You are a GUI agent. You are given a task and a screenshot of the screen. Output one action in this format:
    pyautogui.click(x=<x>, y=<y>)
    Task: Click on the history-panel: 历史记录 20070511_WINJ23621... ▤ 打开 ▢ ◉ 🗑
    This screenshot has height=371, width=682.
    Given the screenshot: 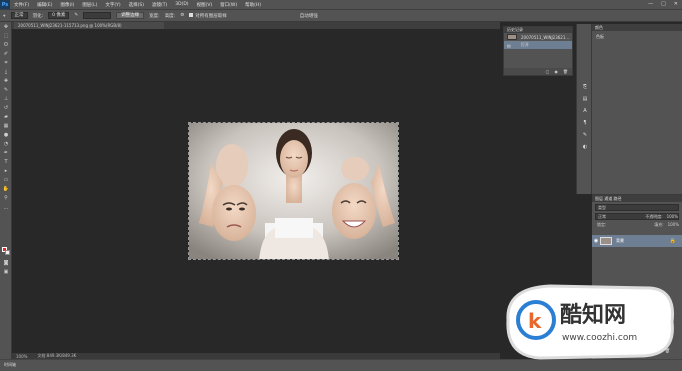 What is the action you would take?
    pyautogui.click(x=538, y=51)
    